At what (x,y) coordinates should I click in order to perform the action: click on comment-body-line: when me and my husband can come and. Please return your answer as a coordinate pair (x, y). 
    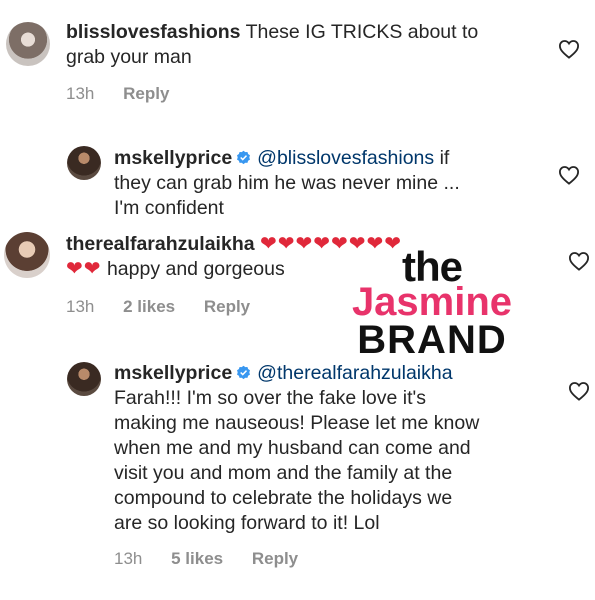
    Looking at the image, I should click on (292, 448).